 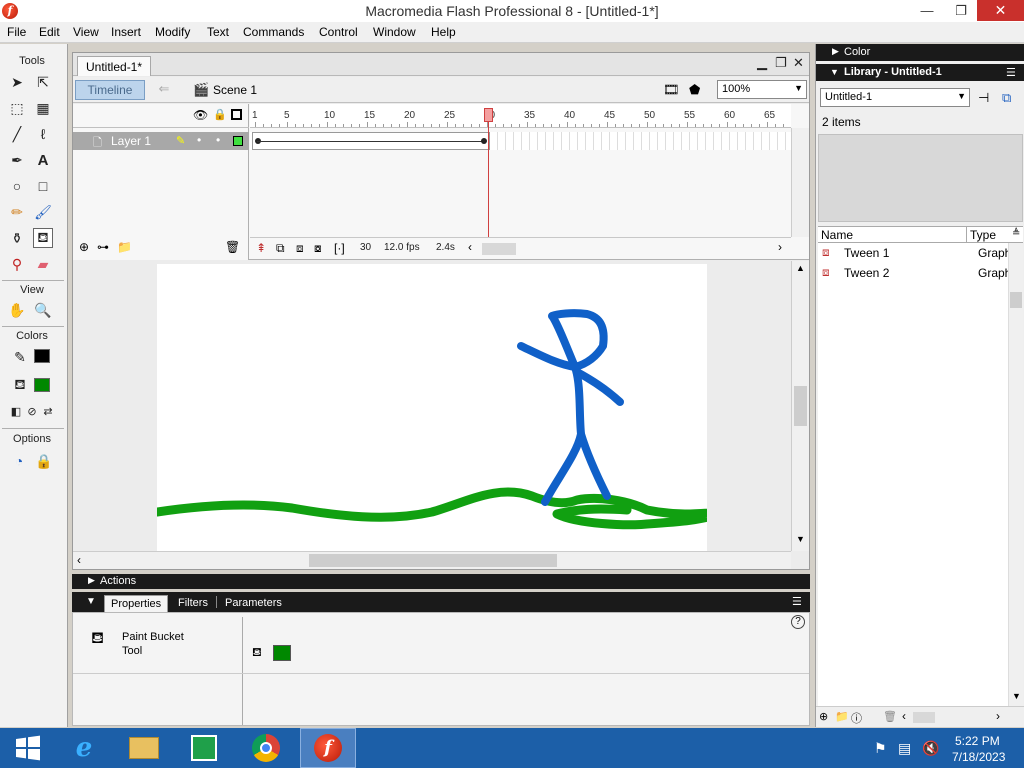 What do you see at coordinates (17, 134) in the screenshot?
I see `line-tool-icon: ╱` at bounding box center [17, 134].